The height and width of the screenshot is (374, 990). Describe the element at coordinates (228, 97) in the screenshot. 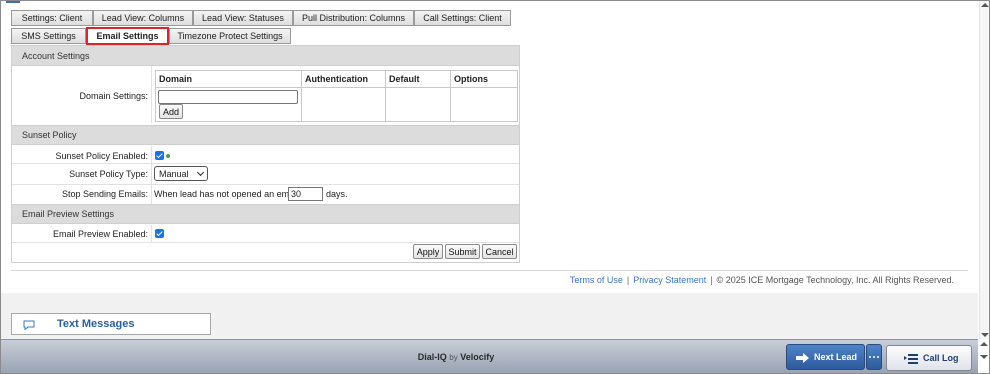

I see `domain-input` at that location.